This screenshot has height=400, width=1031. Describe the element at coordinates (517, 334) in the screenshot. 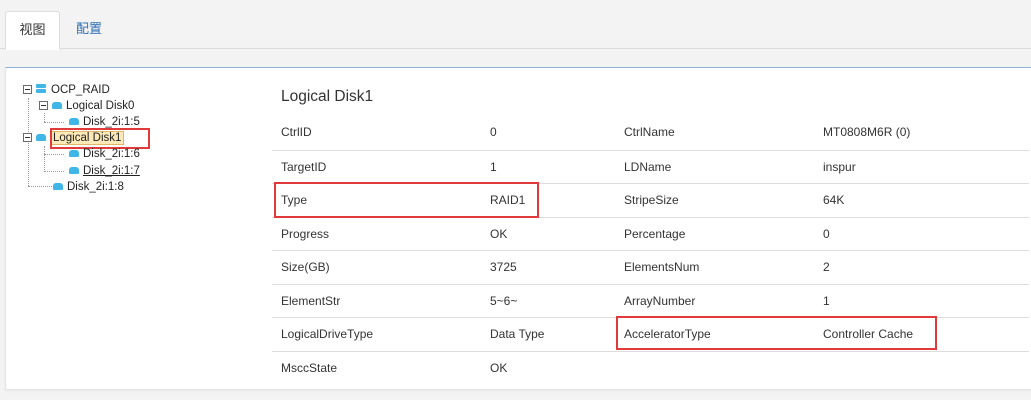

I see `field-value: Data Type` at that location.